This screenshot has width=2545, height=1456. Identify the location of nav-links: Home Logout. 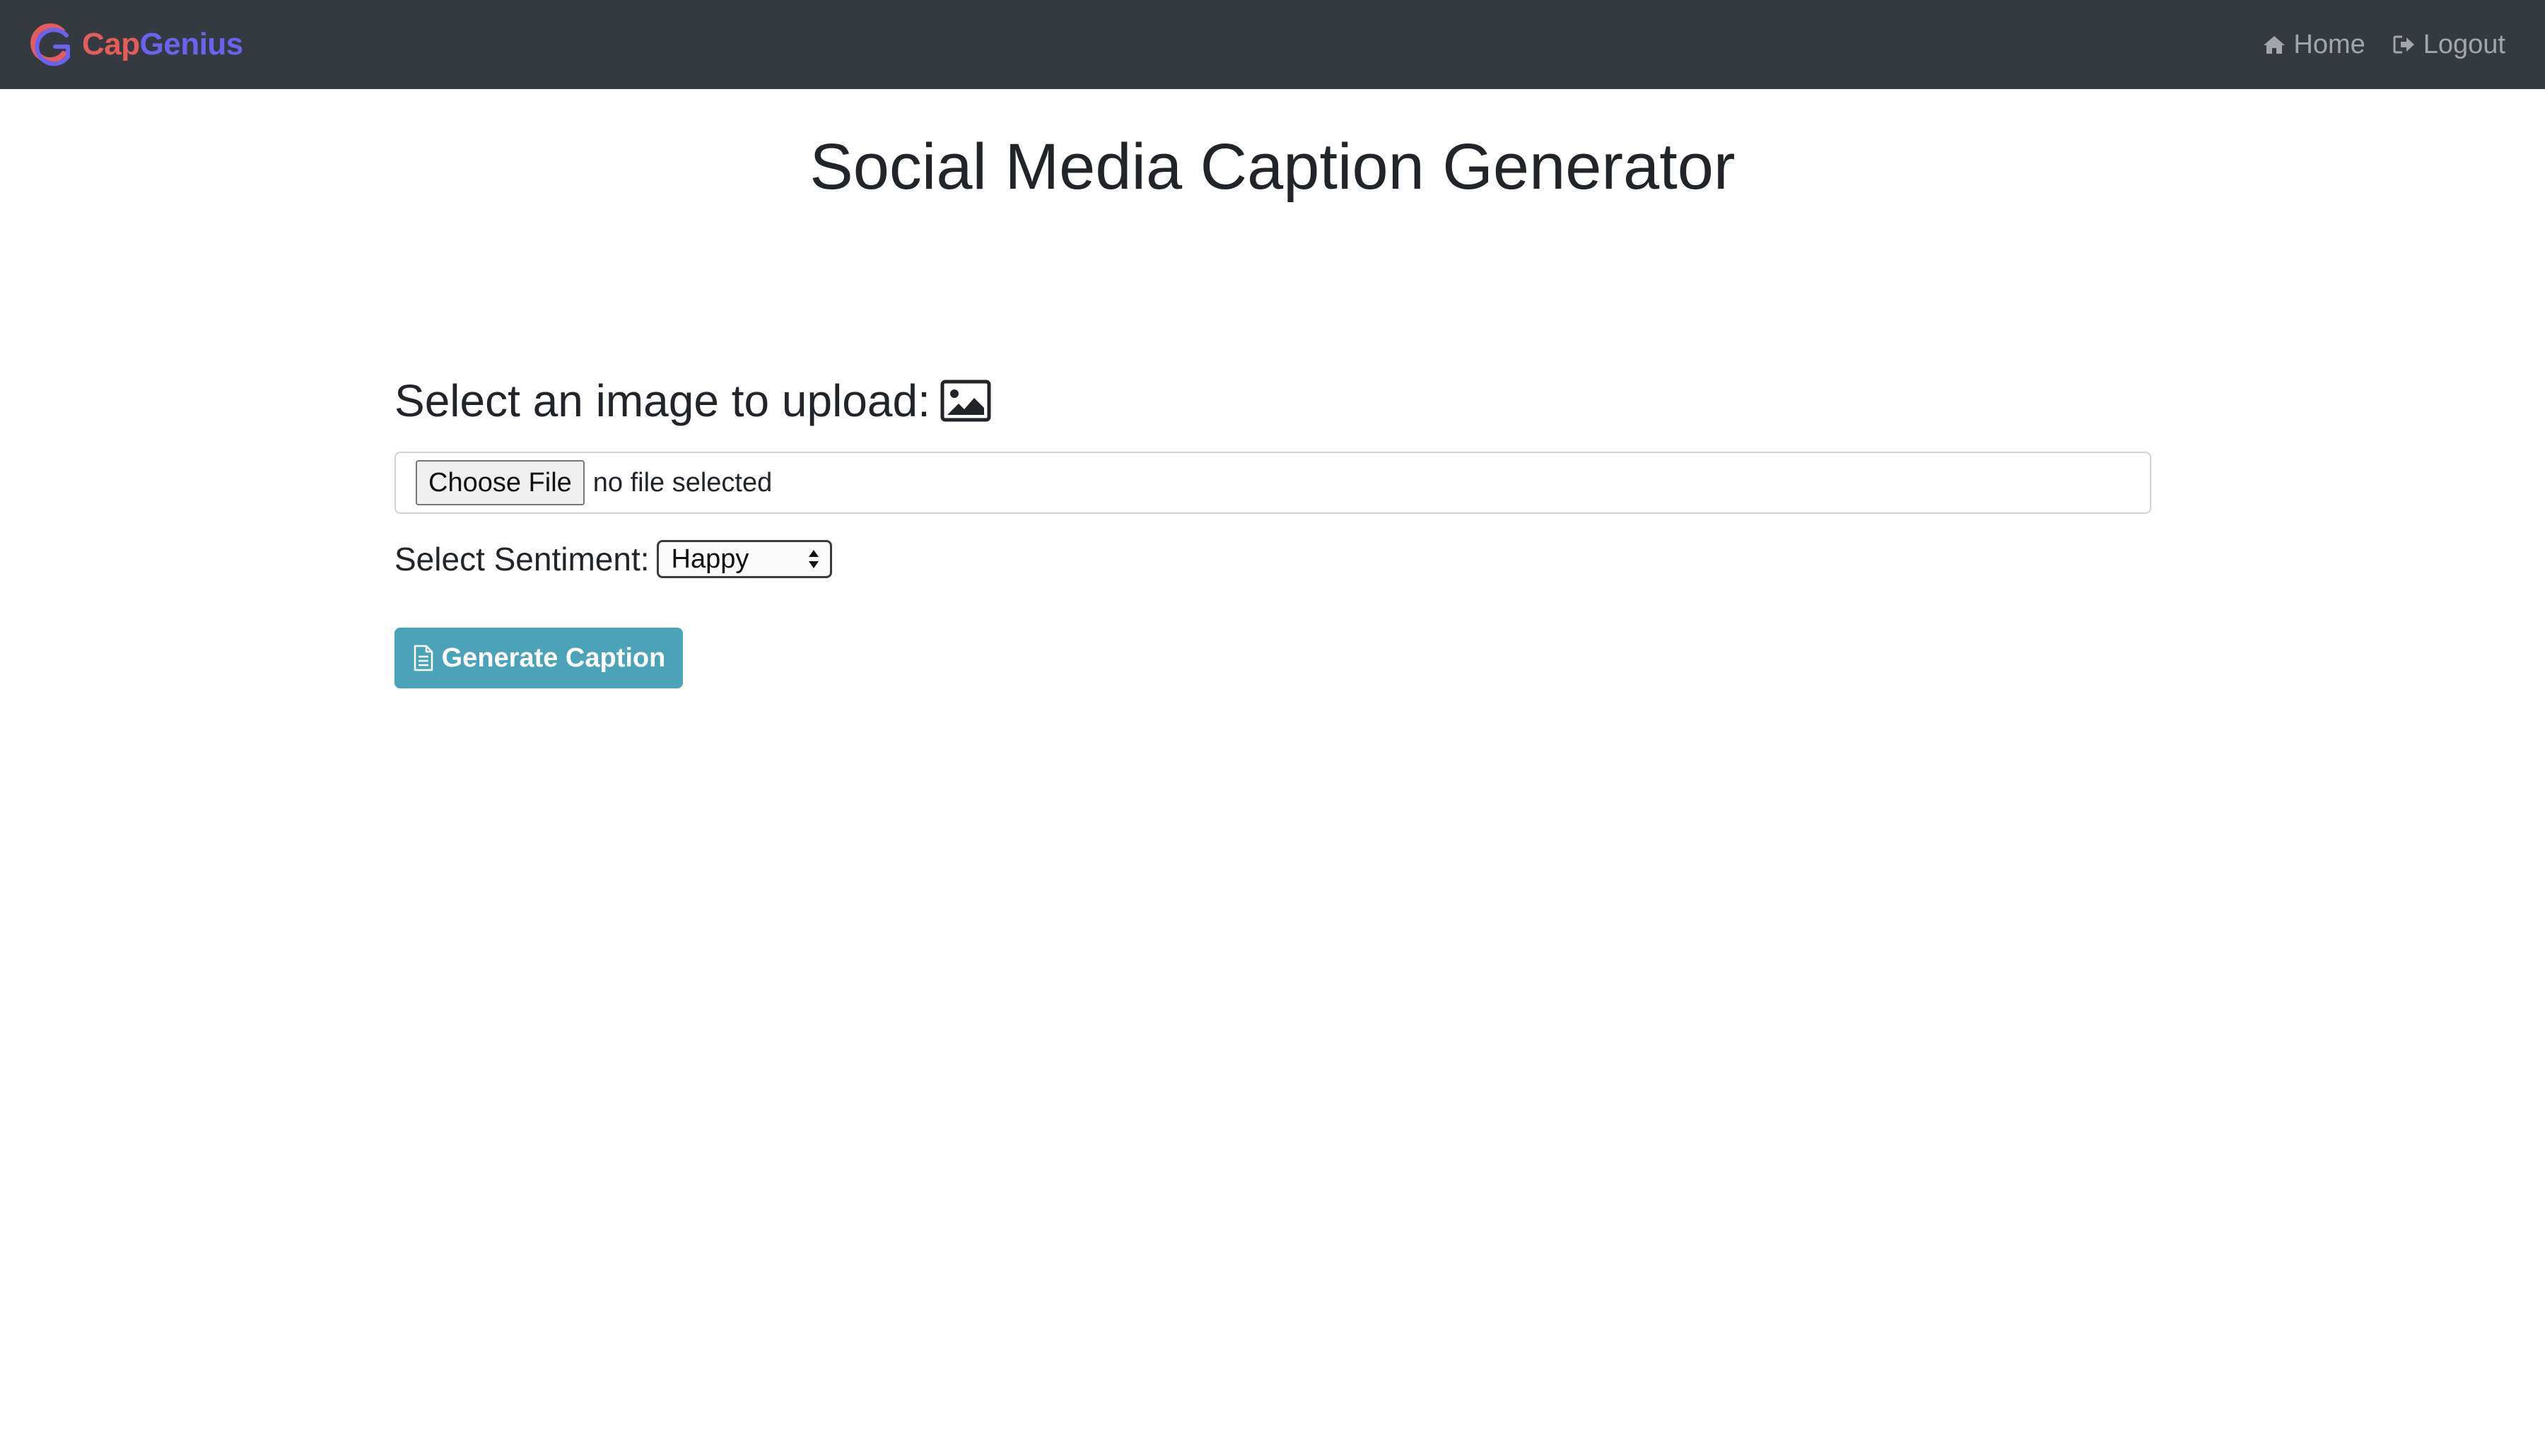
(2383, 45).